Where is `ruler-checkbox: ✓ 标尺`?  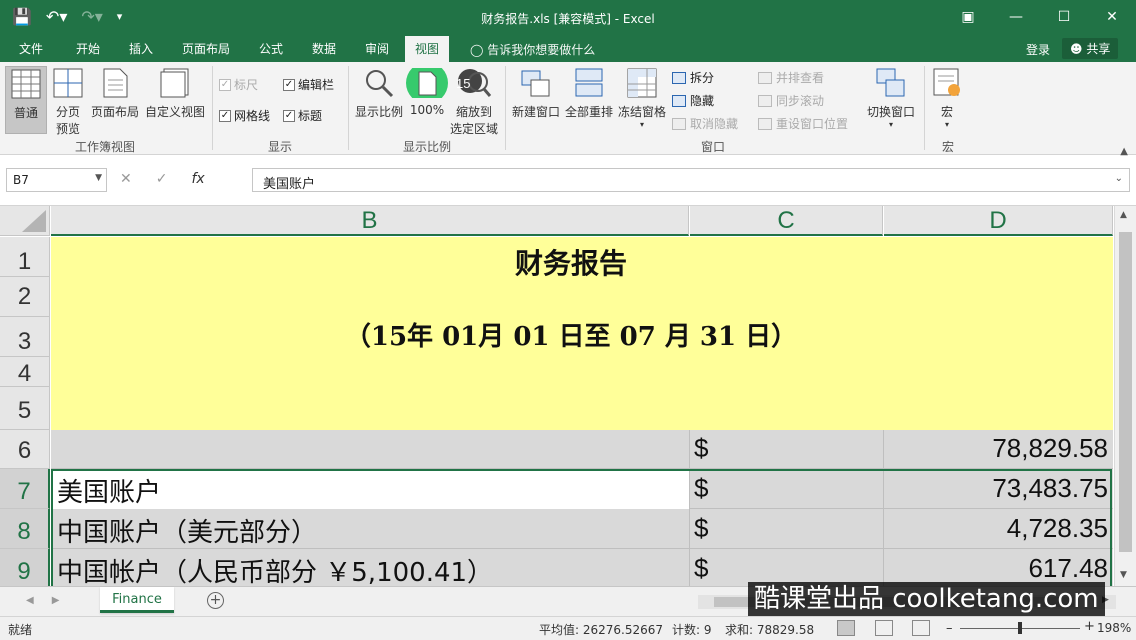
ruler-checkbox: ✓ 标尺 is located at coordinates (238, 84).